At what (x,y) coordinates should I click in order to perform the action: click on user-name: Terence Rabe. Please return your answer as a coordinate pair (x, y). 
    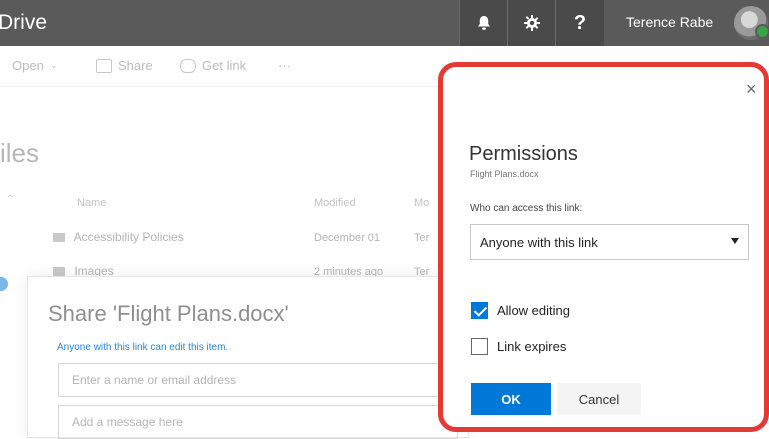
    Looking at the image, I should click on (669, 22).